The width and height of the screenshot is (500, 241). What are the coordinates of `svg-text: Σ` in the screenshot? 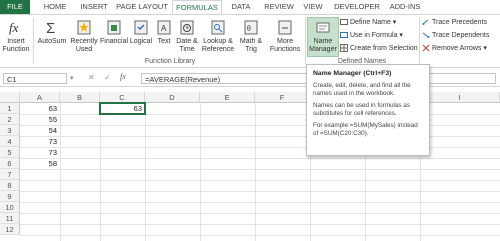 It's located at (50, 28).